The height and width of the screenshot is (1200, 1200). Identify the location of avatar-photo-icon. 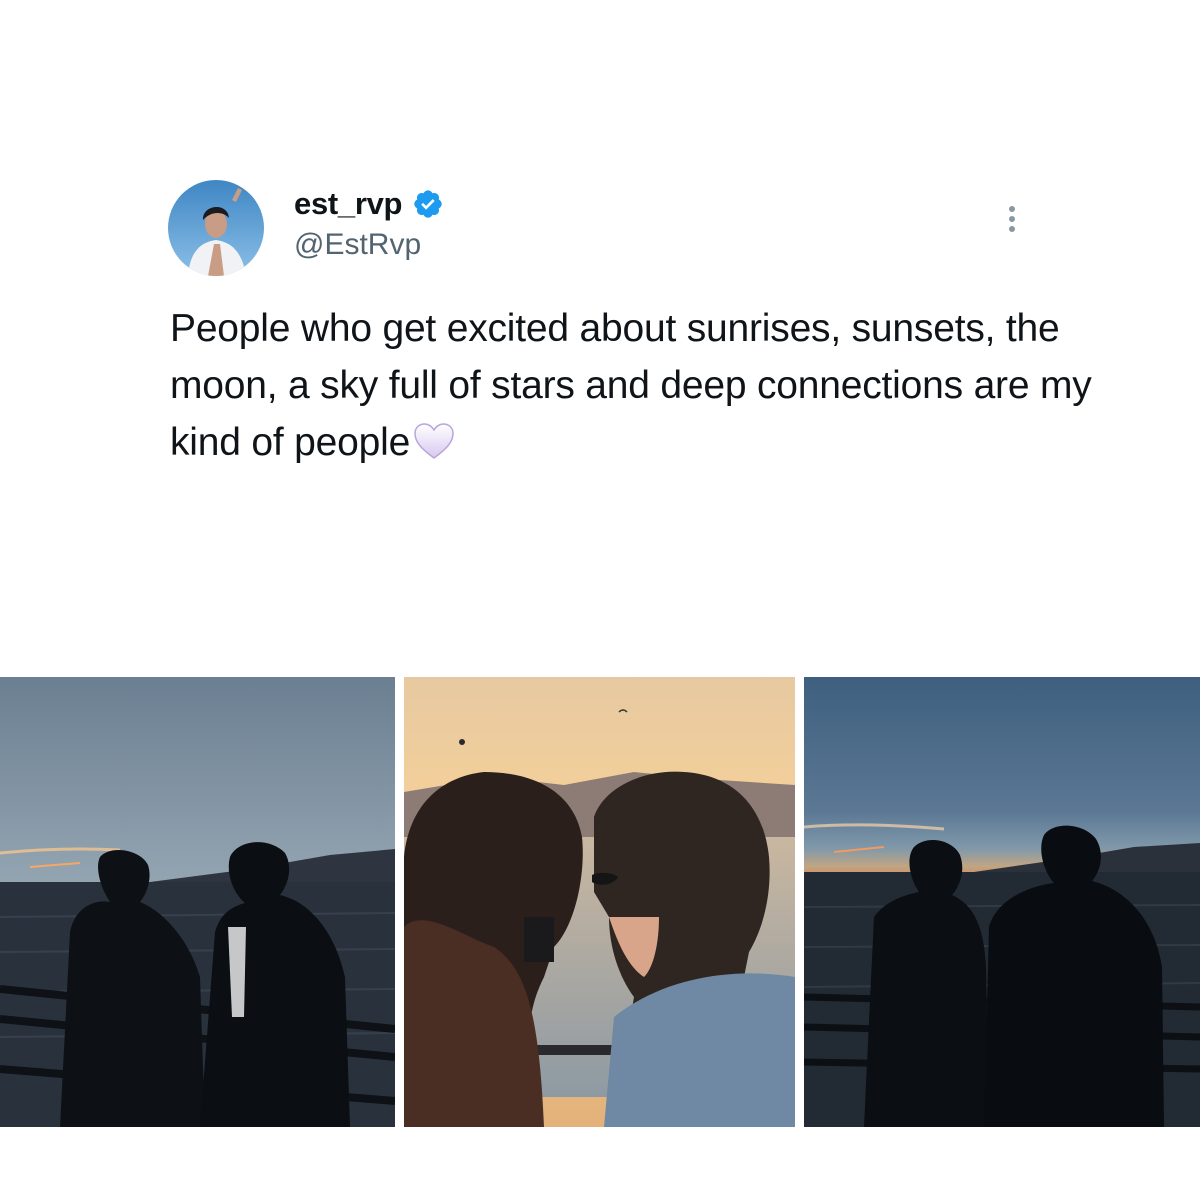
(216, 228).